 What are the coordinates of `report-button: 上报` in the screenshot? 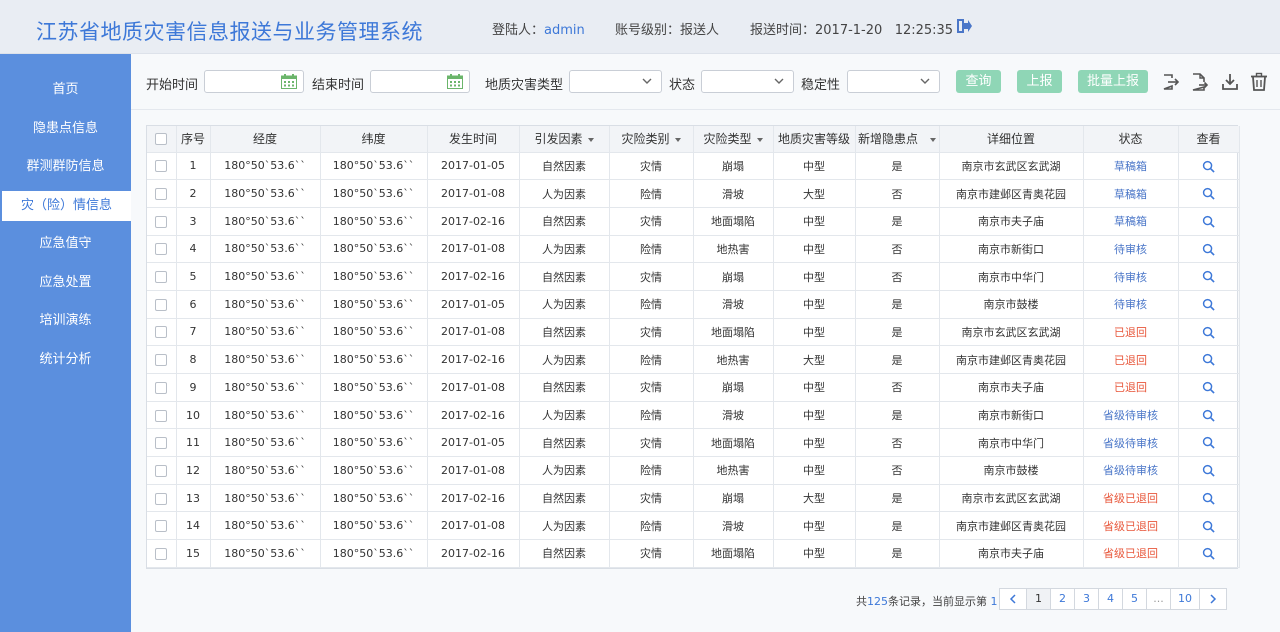 It's located at (1039, 81).